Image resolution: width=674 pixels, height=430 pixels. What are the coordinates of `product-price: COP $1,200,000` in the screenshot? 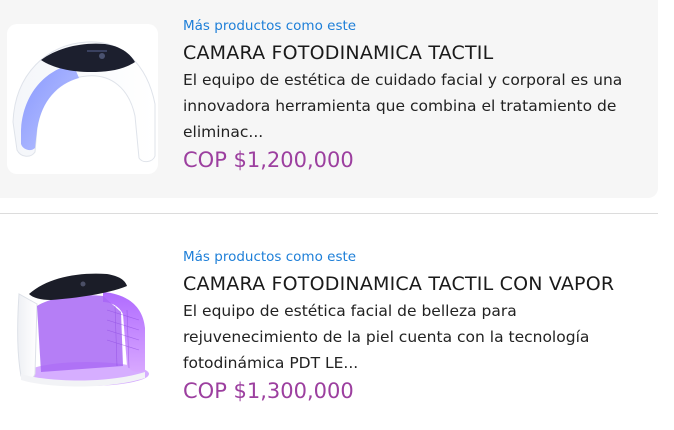 It's located at (268, 160).